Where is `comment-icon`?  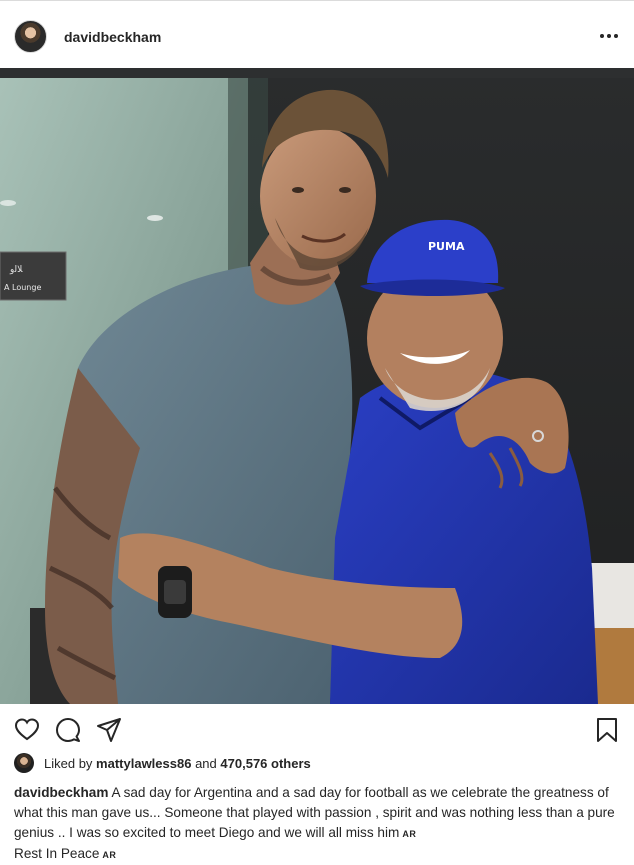
comment-icon is located at coordinates (68, 730).